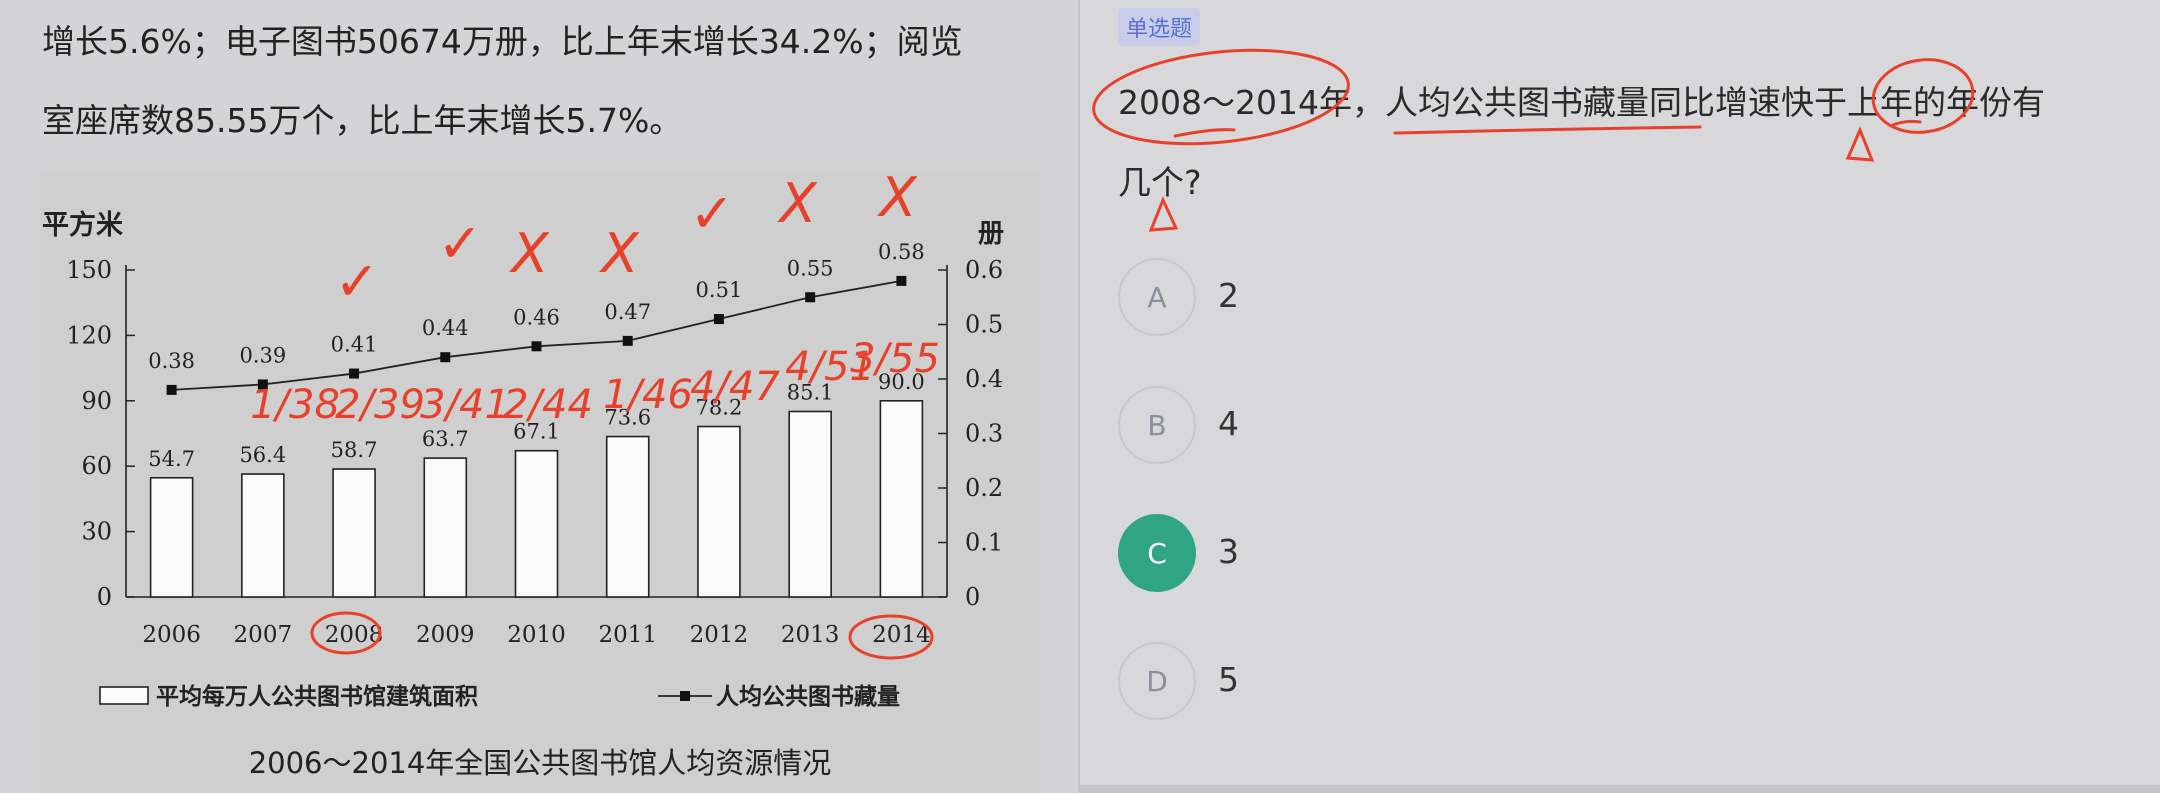 The image size is (2160, 793). Describe the element at coordinates (1228, 679) in the screenshot. I see `option-d-text: 5` at that location.